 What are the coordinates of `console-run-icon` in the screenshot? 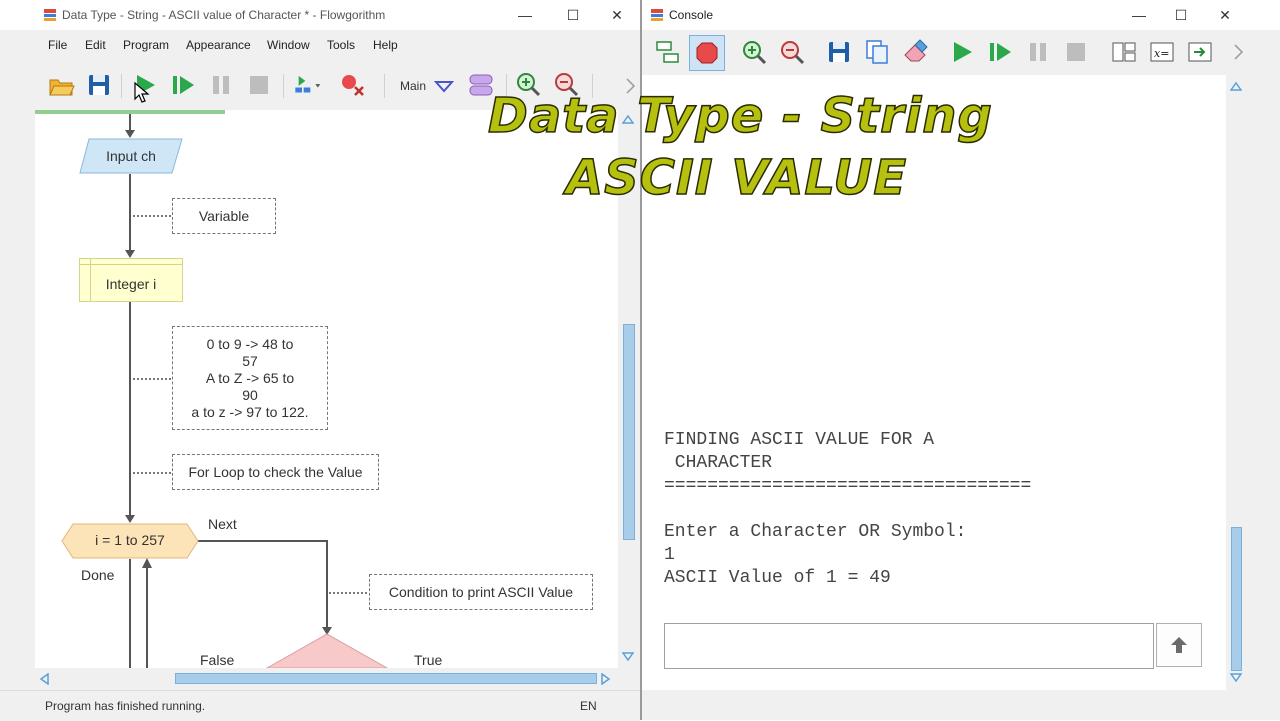 It's located at (962, 52).